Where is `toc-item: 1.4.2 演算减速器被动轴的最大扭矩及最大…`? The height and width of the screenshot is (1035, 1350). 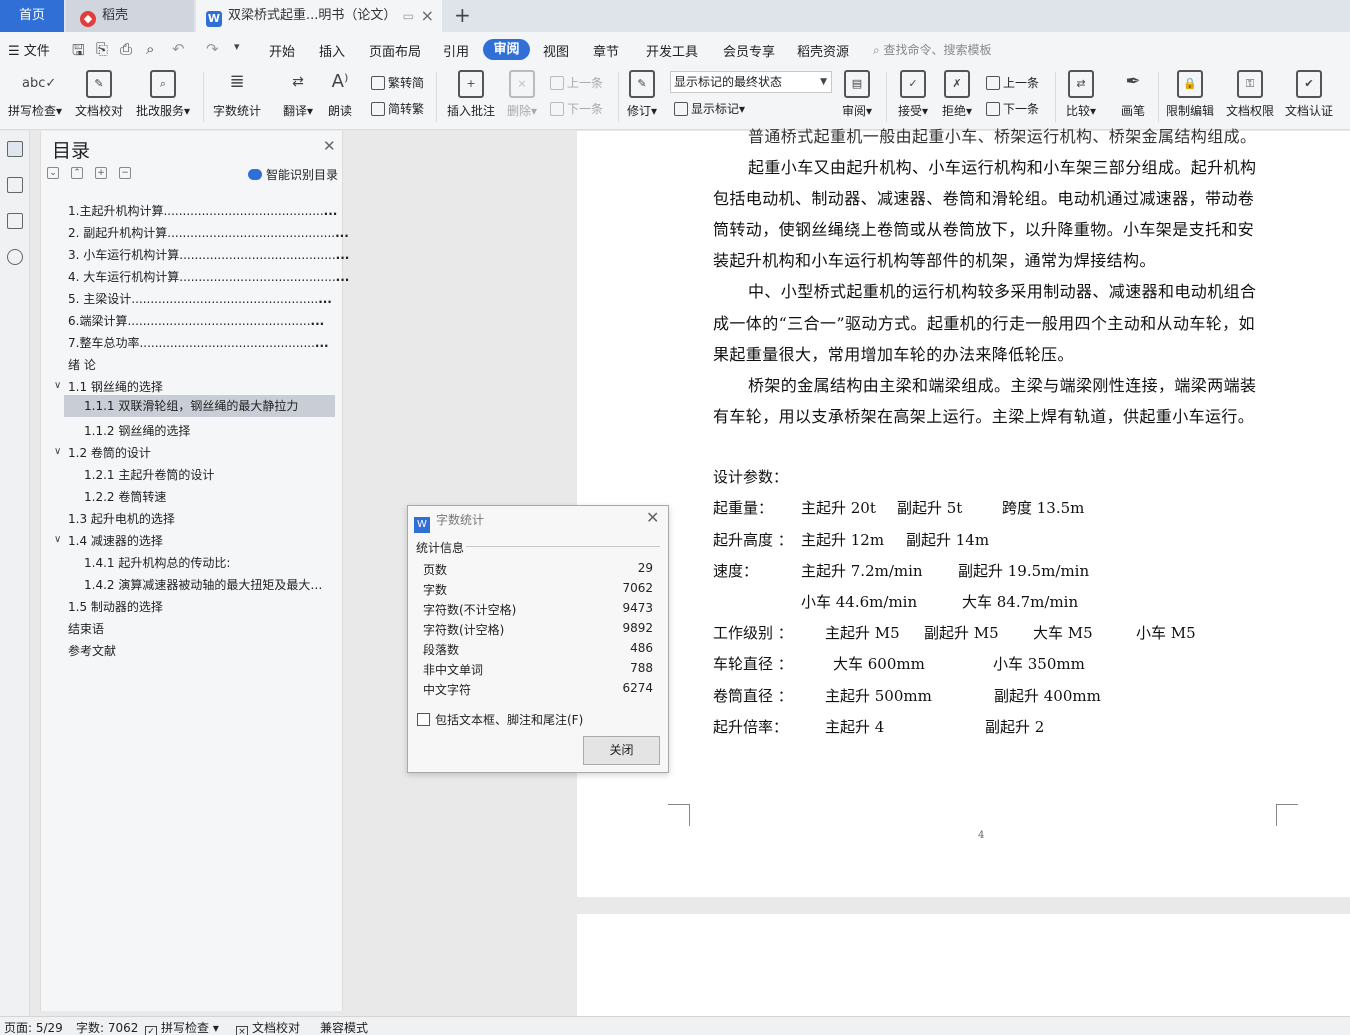 toc-item: 1.4.2 演算减速器被动轴的最大扭矩及最大… is located at coordinates (203, 584).